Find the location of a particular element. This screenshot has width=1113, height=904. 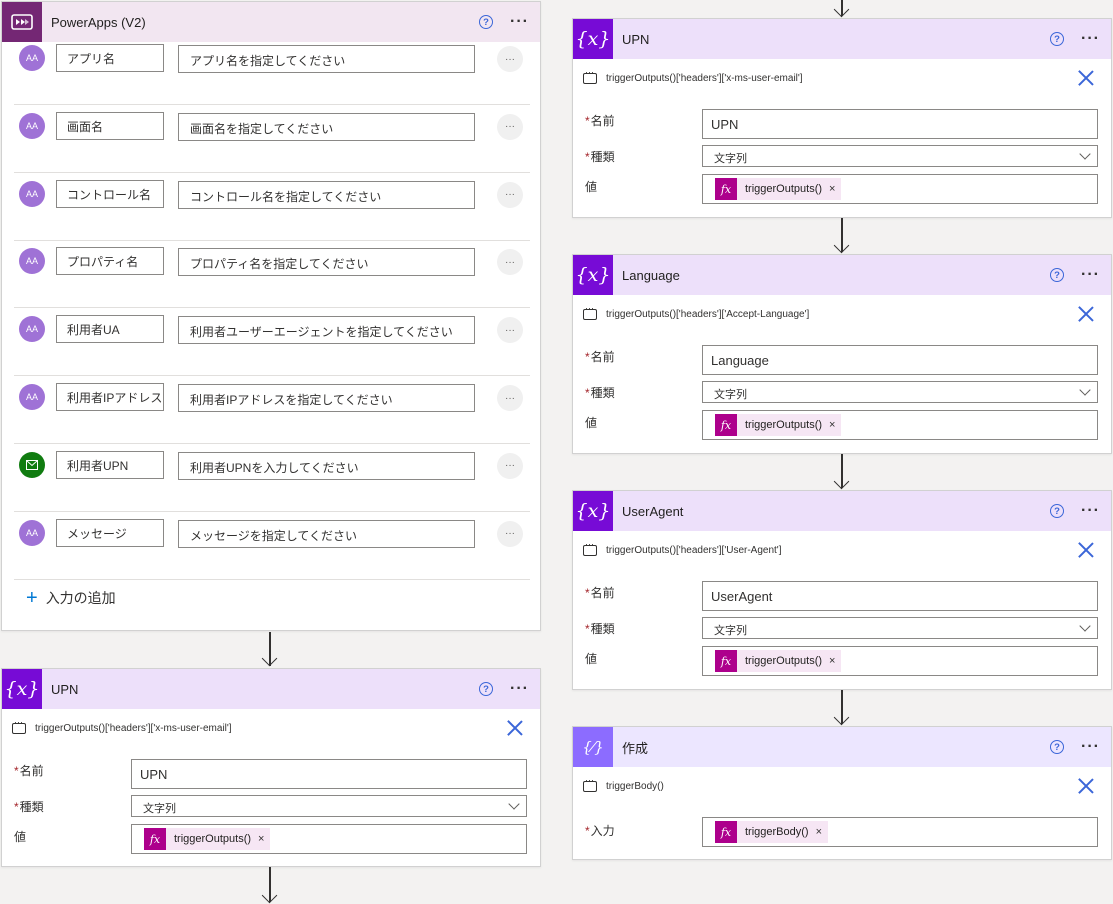

input-description-field: プロパティ名を指定してください is located at coordinates (326, 262).